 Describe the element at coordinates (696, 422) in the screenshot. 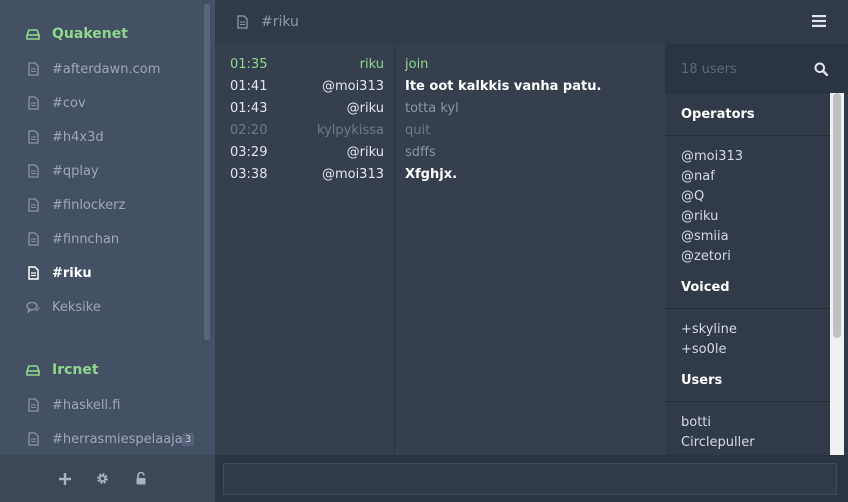

I see `user-item: botti` at that location.